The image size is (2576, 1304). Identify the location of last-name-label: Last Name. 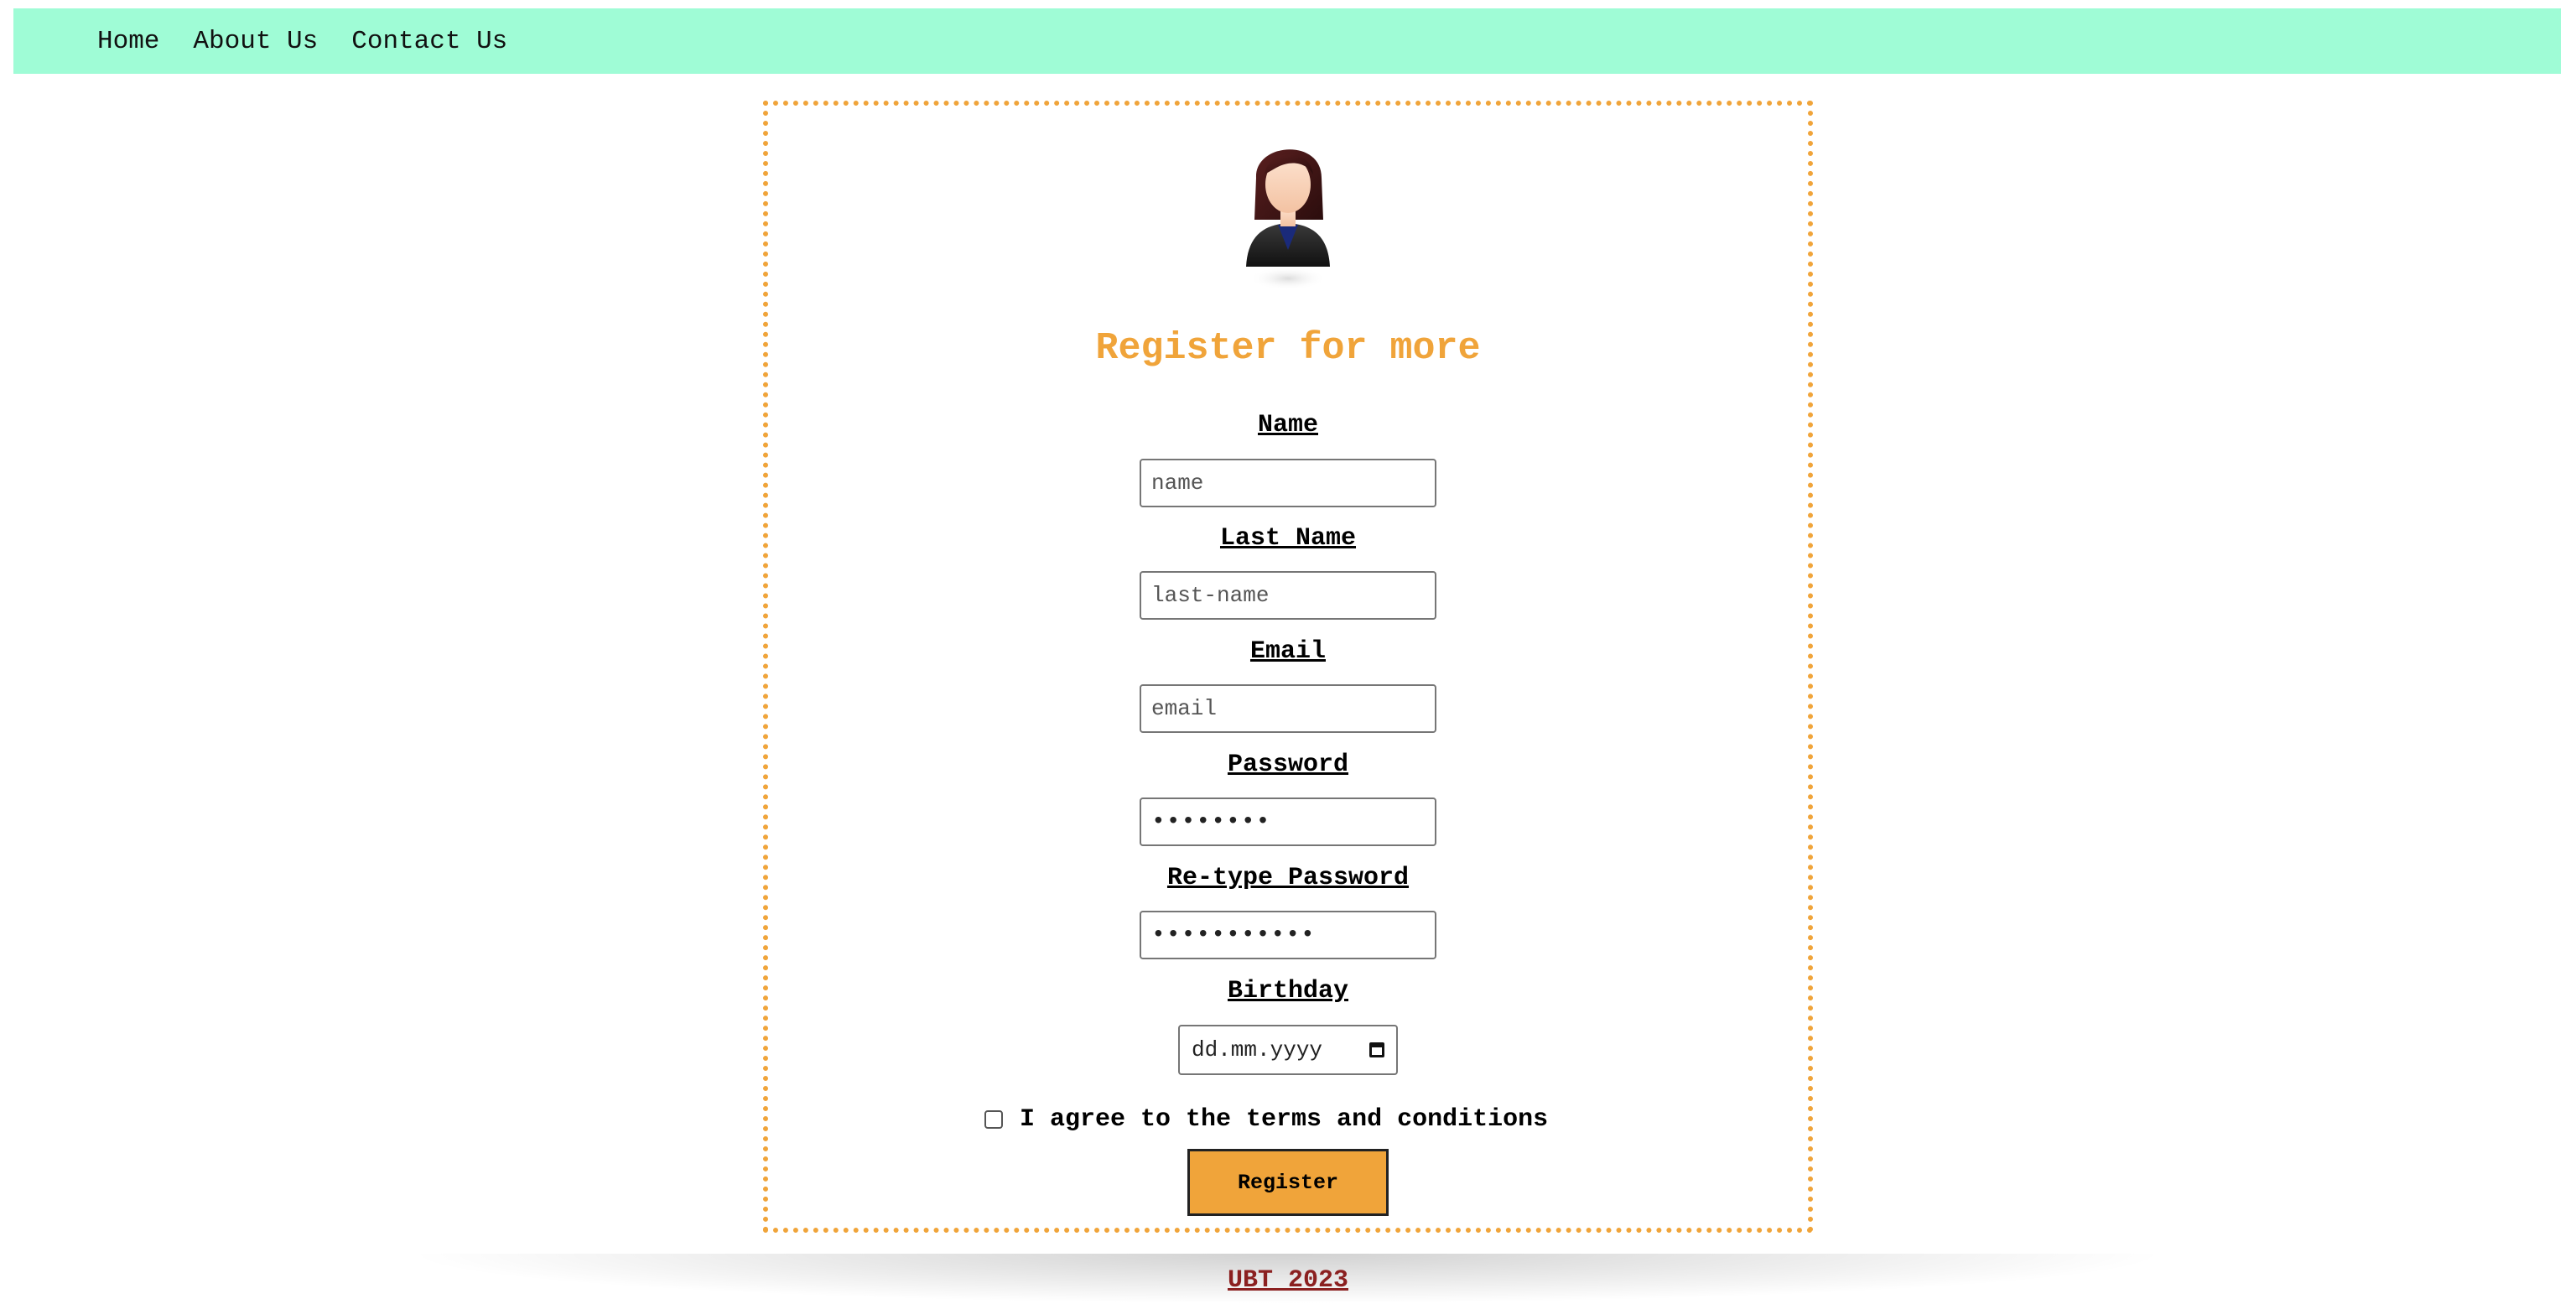
(1288, 538).